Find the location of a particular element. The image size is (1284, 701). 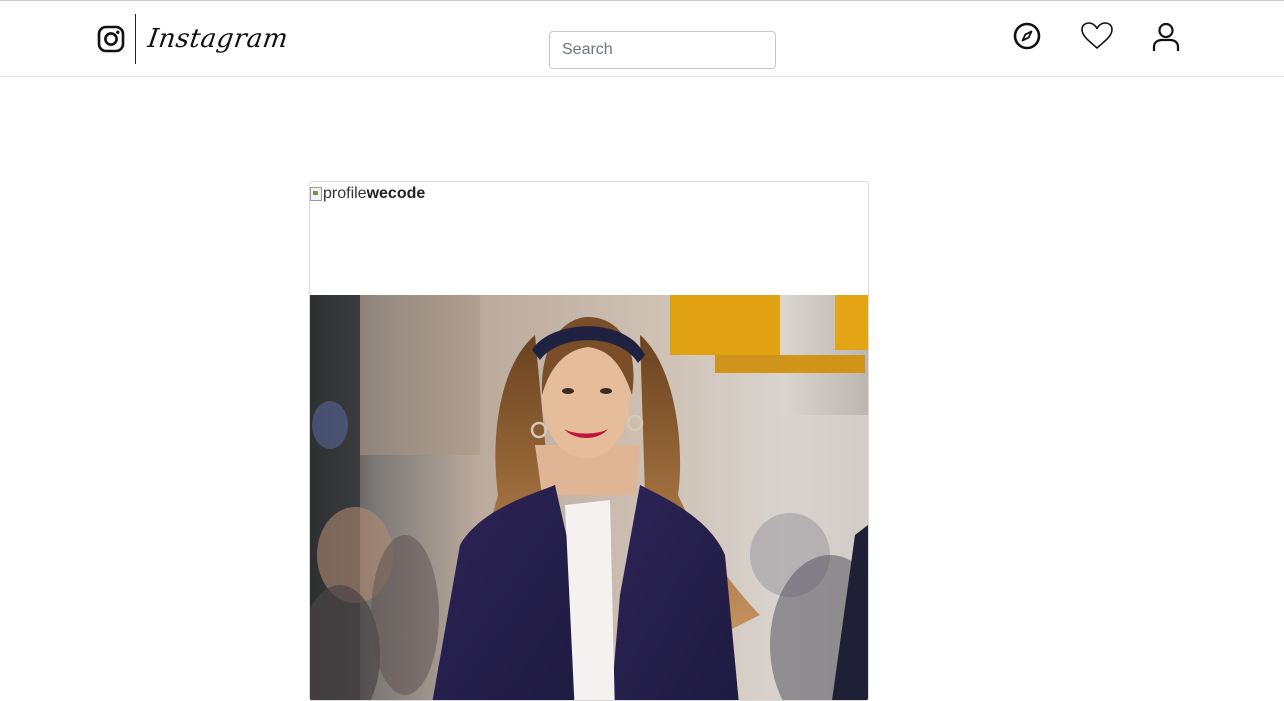

search-input is located at coordinates (662, 50).